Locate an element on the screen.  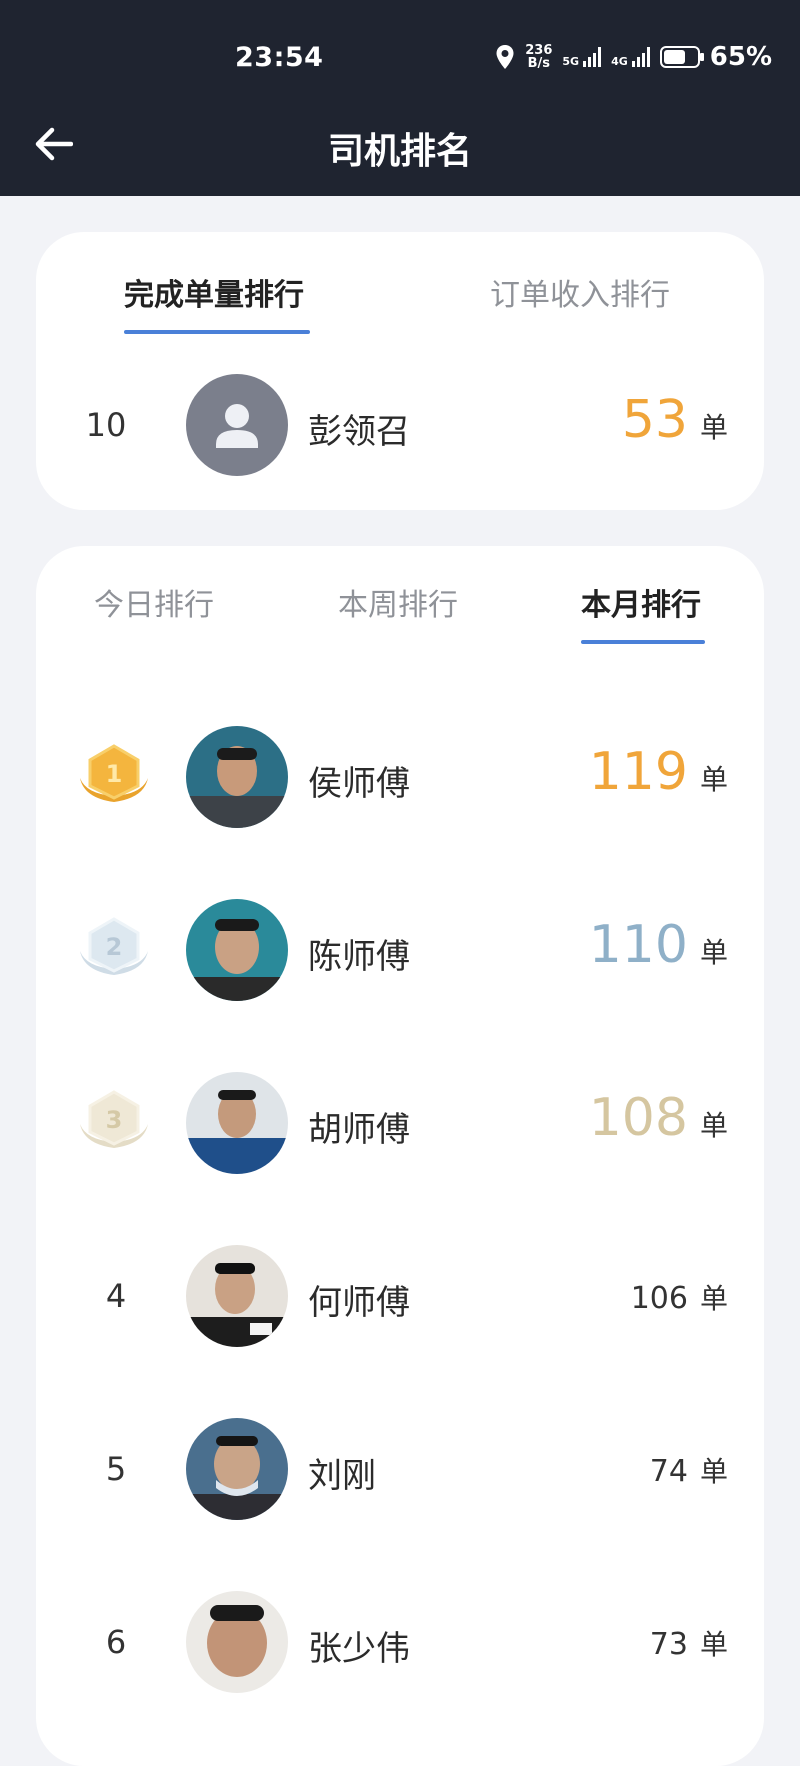
silver-medal-icon: 2 is located at coordinates (114, 949).